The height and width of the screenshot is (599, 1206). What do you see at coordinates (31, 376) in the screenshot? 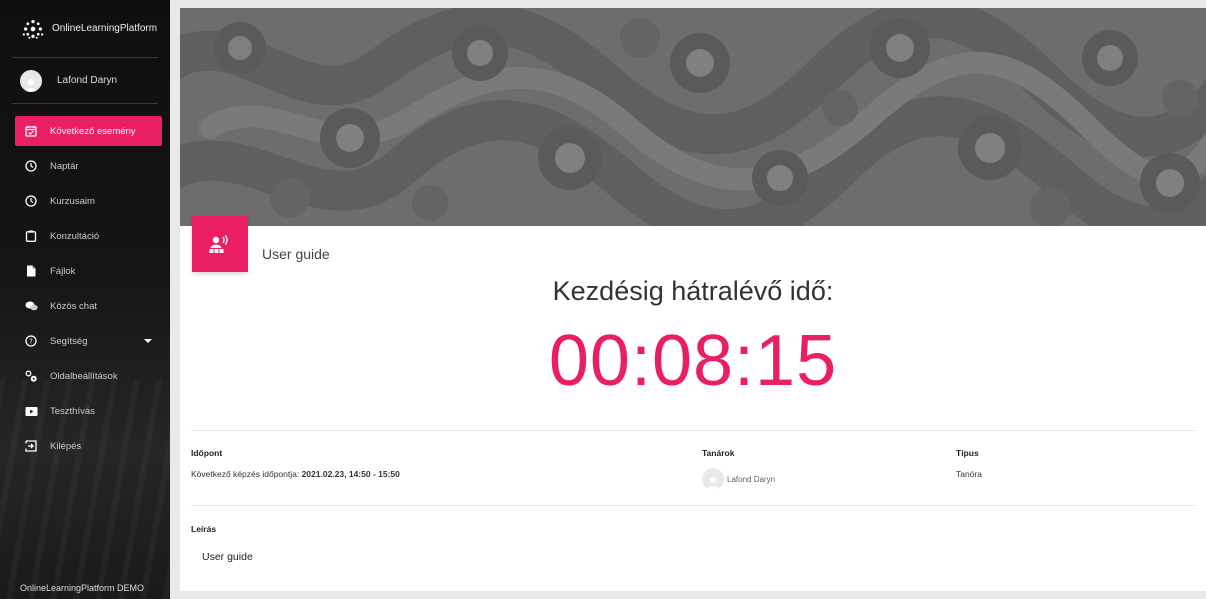
I see `gears-icon` at bounding box center [31, 376].